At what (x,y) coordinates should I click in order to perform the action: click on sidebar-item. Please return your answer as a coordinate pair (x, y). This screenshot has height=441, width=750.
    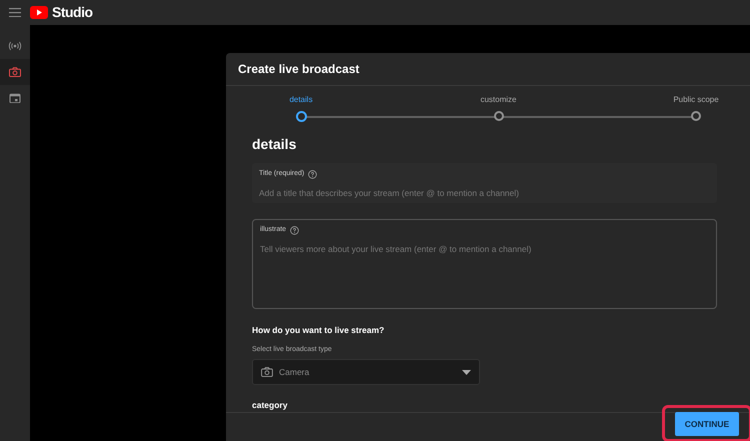
    Looking at the image, I should click on (15, 72).